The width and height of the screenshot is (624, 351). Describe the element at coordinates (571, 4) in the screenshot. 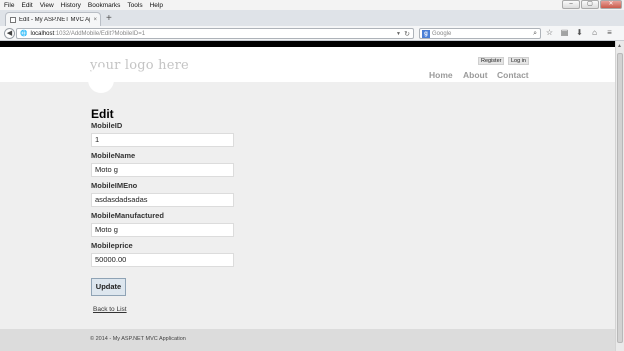

I see `minimize-button: –` at that location.